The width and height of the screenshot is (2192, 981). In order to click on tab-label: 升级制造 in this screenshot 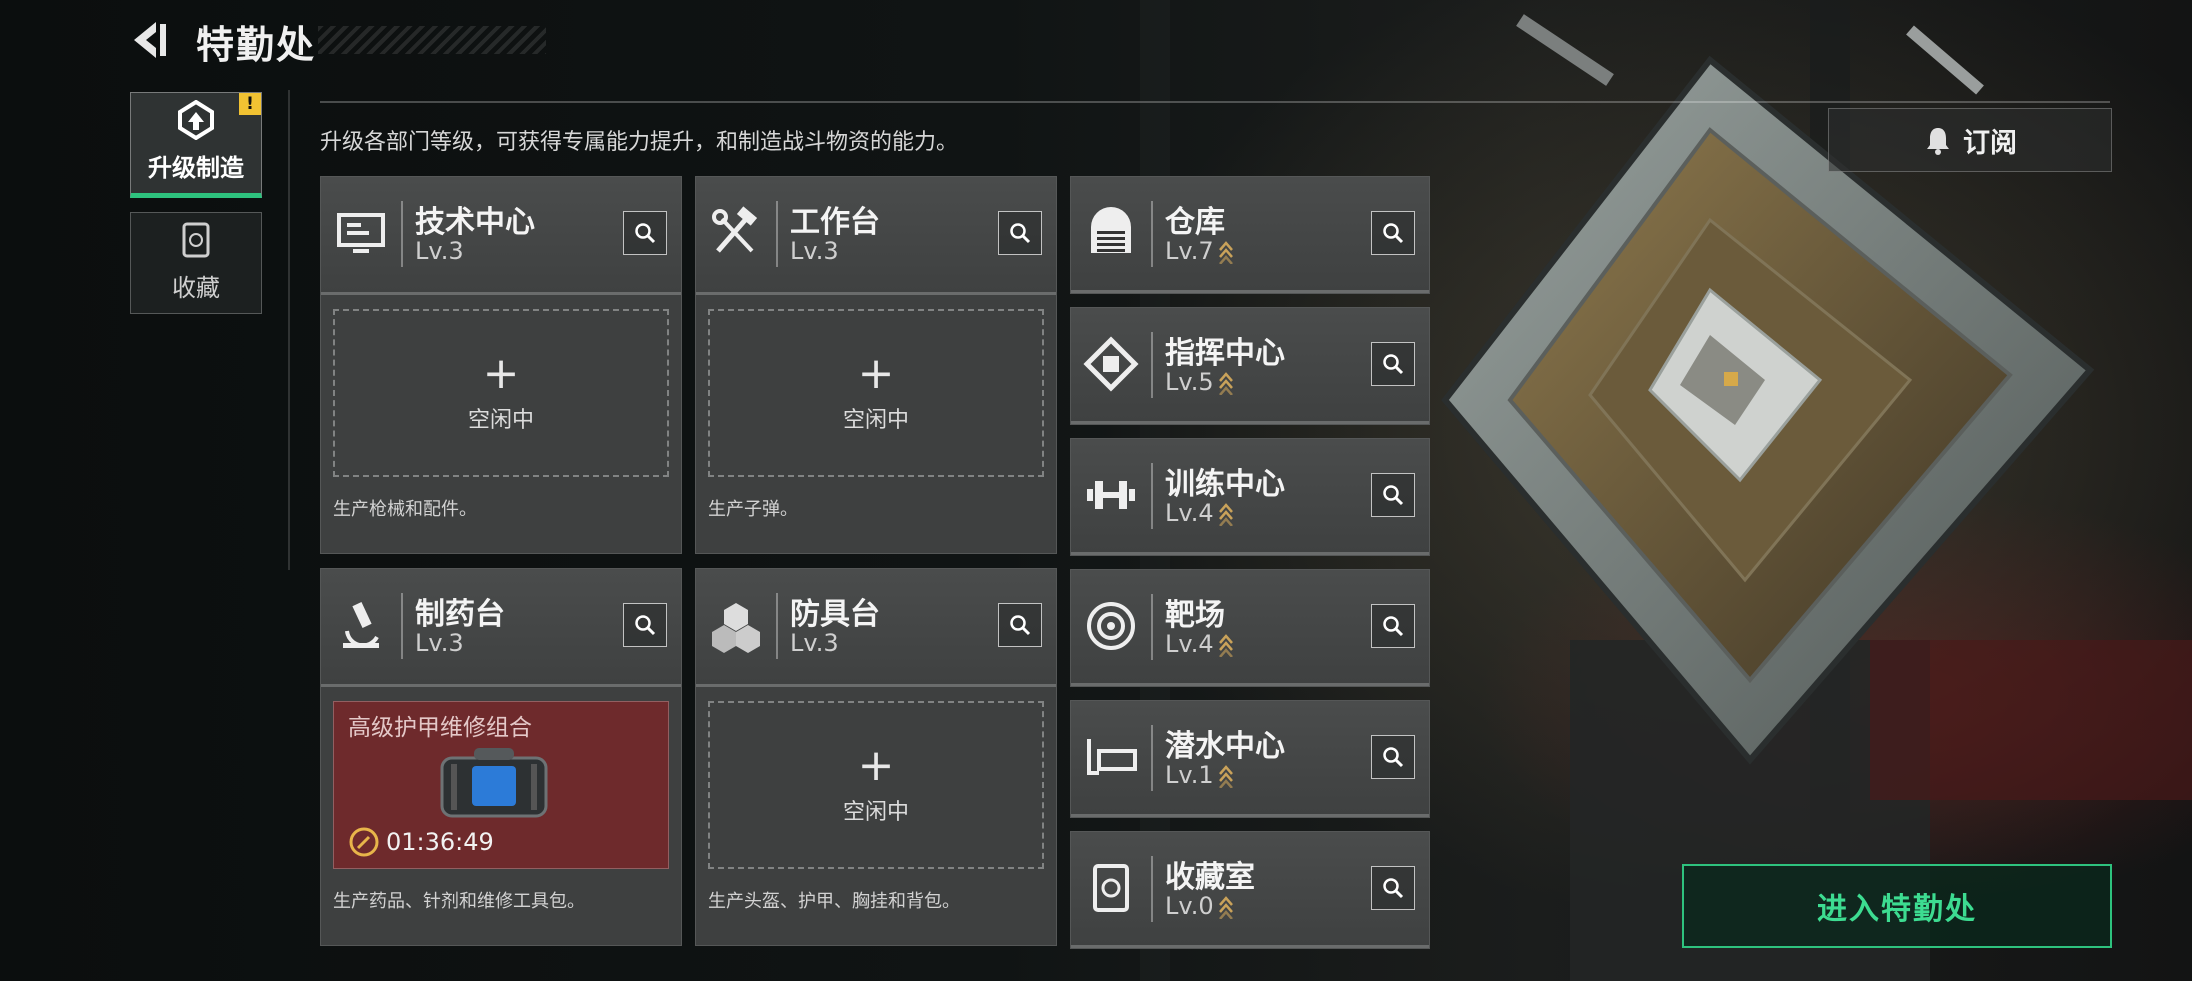, I will do `click(196, 168)`.